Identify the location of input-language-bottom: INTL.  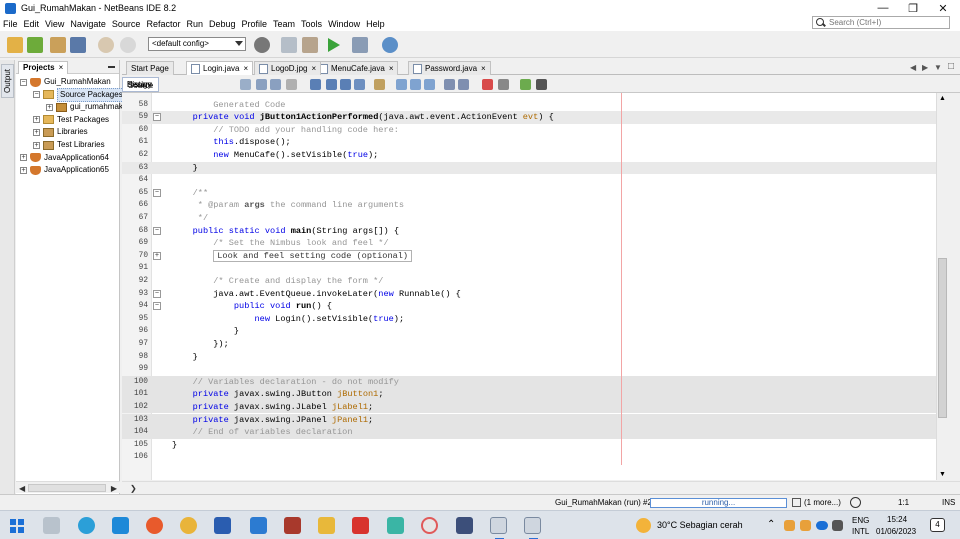
(860, 531).